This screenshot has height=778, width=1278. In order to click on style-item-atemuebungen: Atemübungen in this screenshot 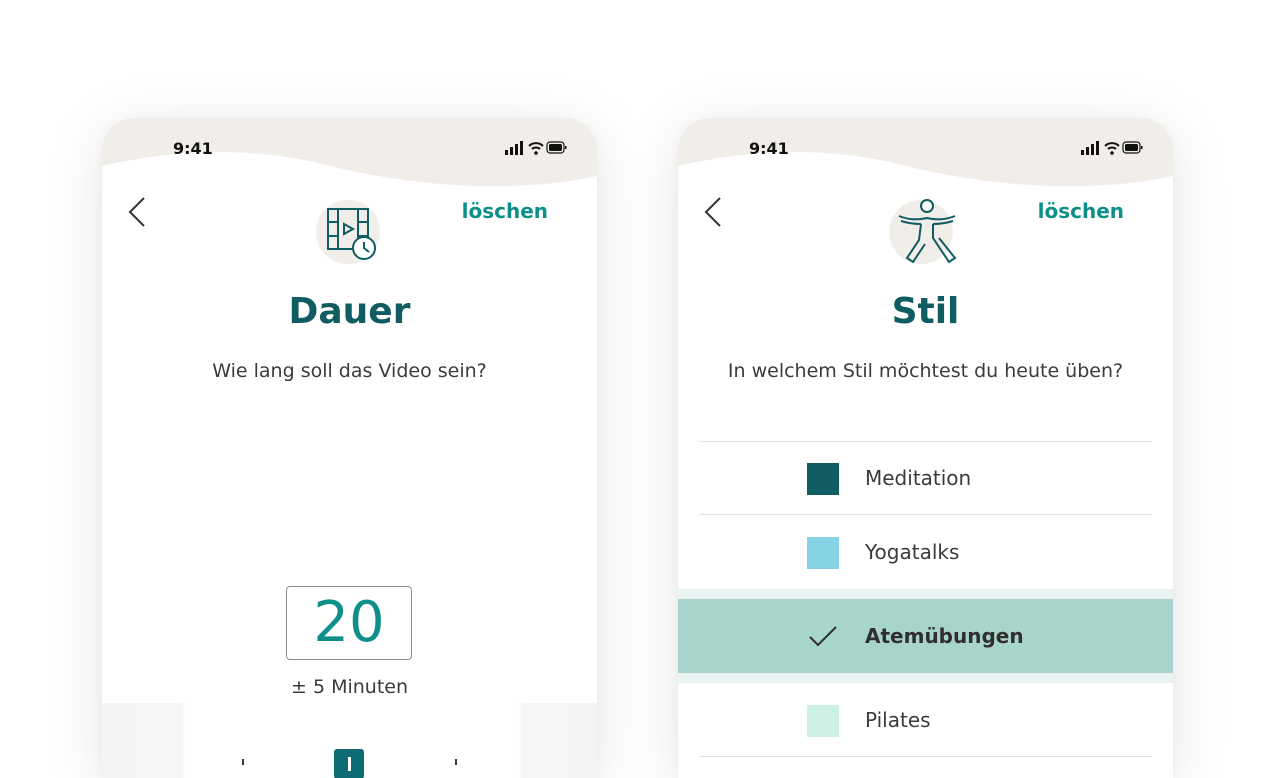, I will do `click(925, 636)`.